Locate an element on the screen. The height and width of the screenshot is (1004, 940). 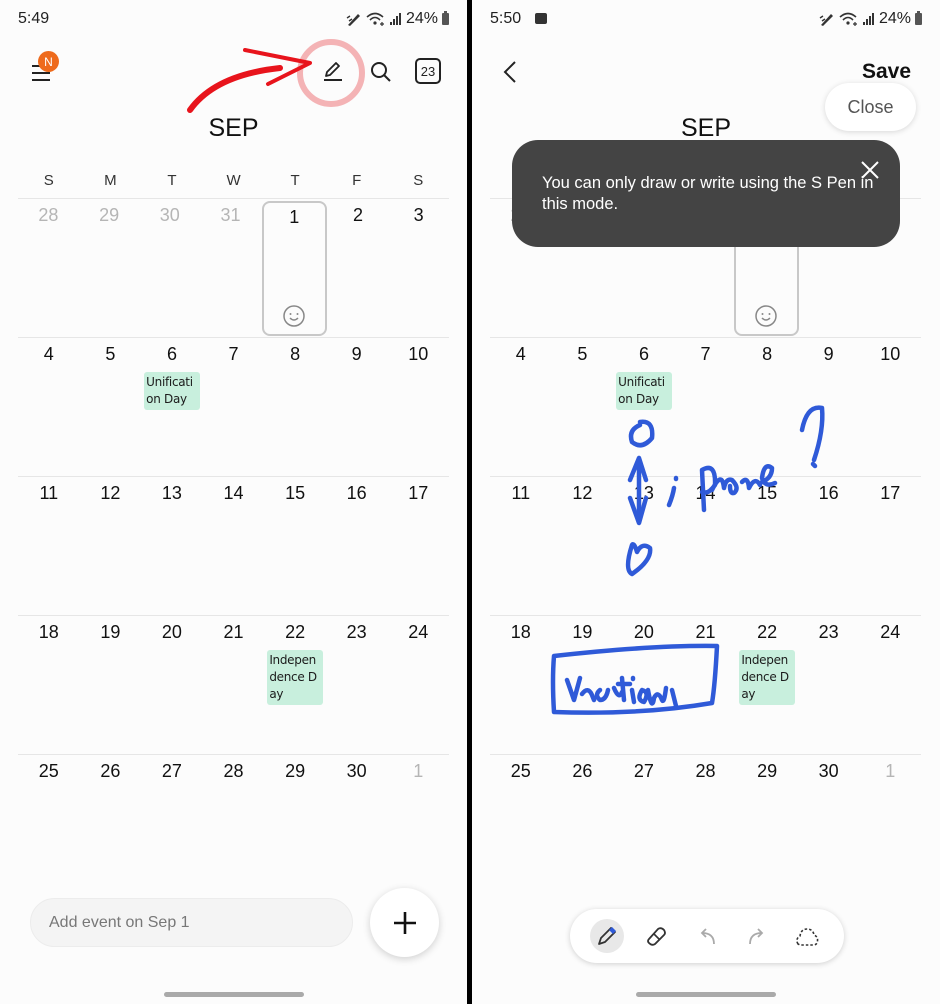
today-button: 23 is located at coordinates (428, 71).